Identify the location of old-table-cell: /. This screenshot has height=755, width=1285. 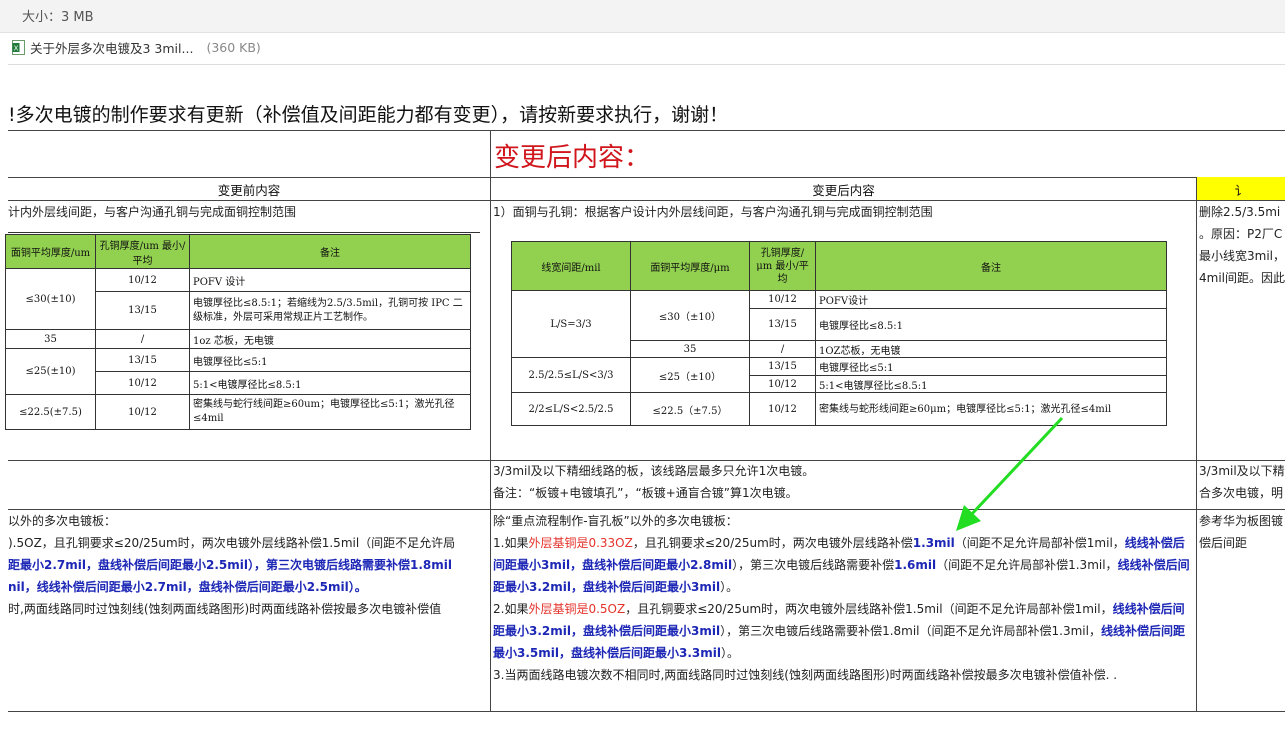
(142, 339).